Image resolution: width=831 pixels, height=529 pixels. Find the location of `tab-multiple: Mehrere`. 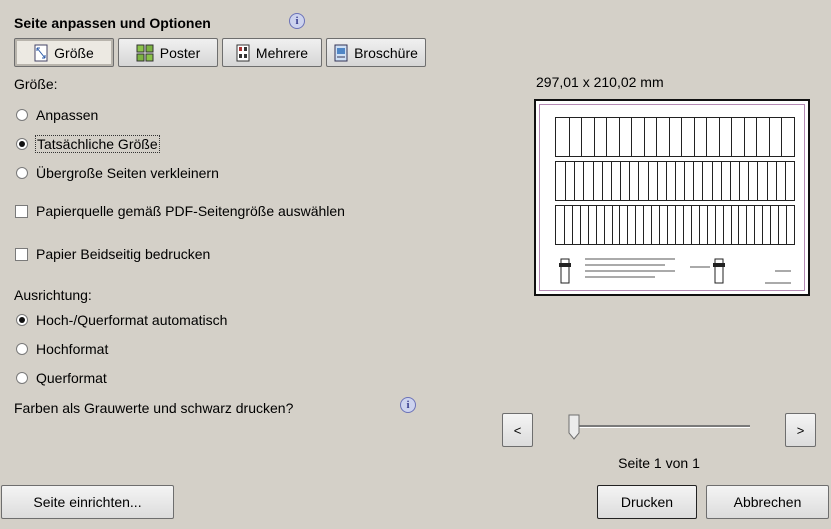

tab-multiple: Mehrere is located at coordinates (272, 52).